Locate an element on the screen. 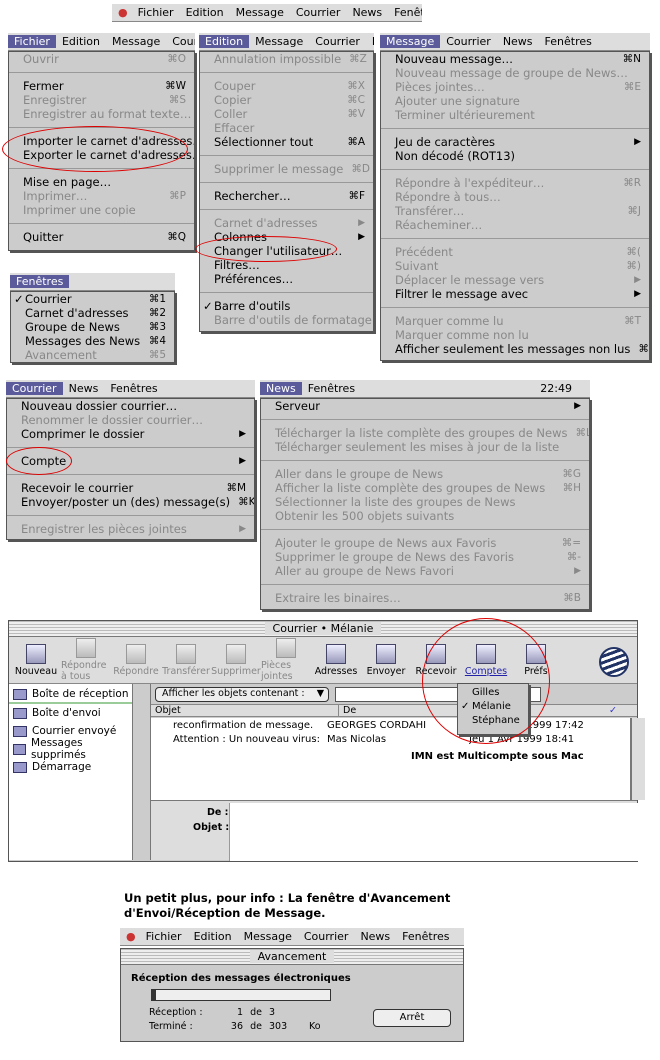  account-gilles: Gilles is located at coordinates (493, 693).